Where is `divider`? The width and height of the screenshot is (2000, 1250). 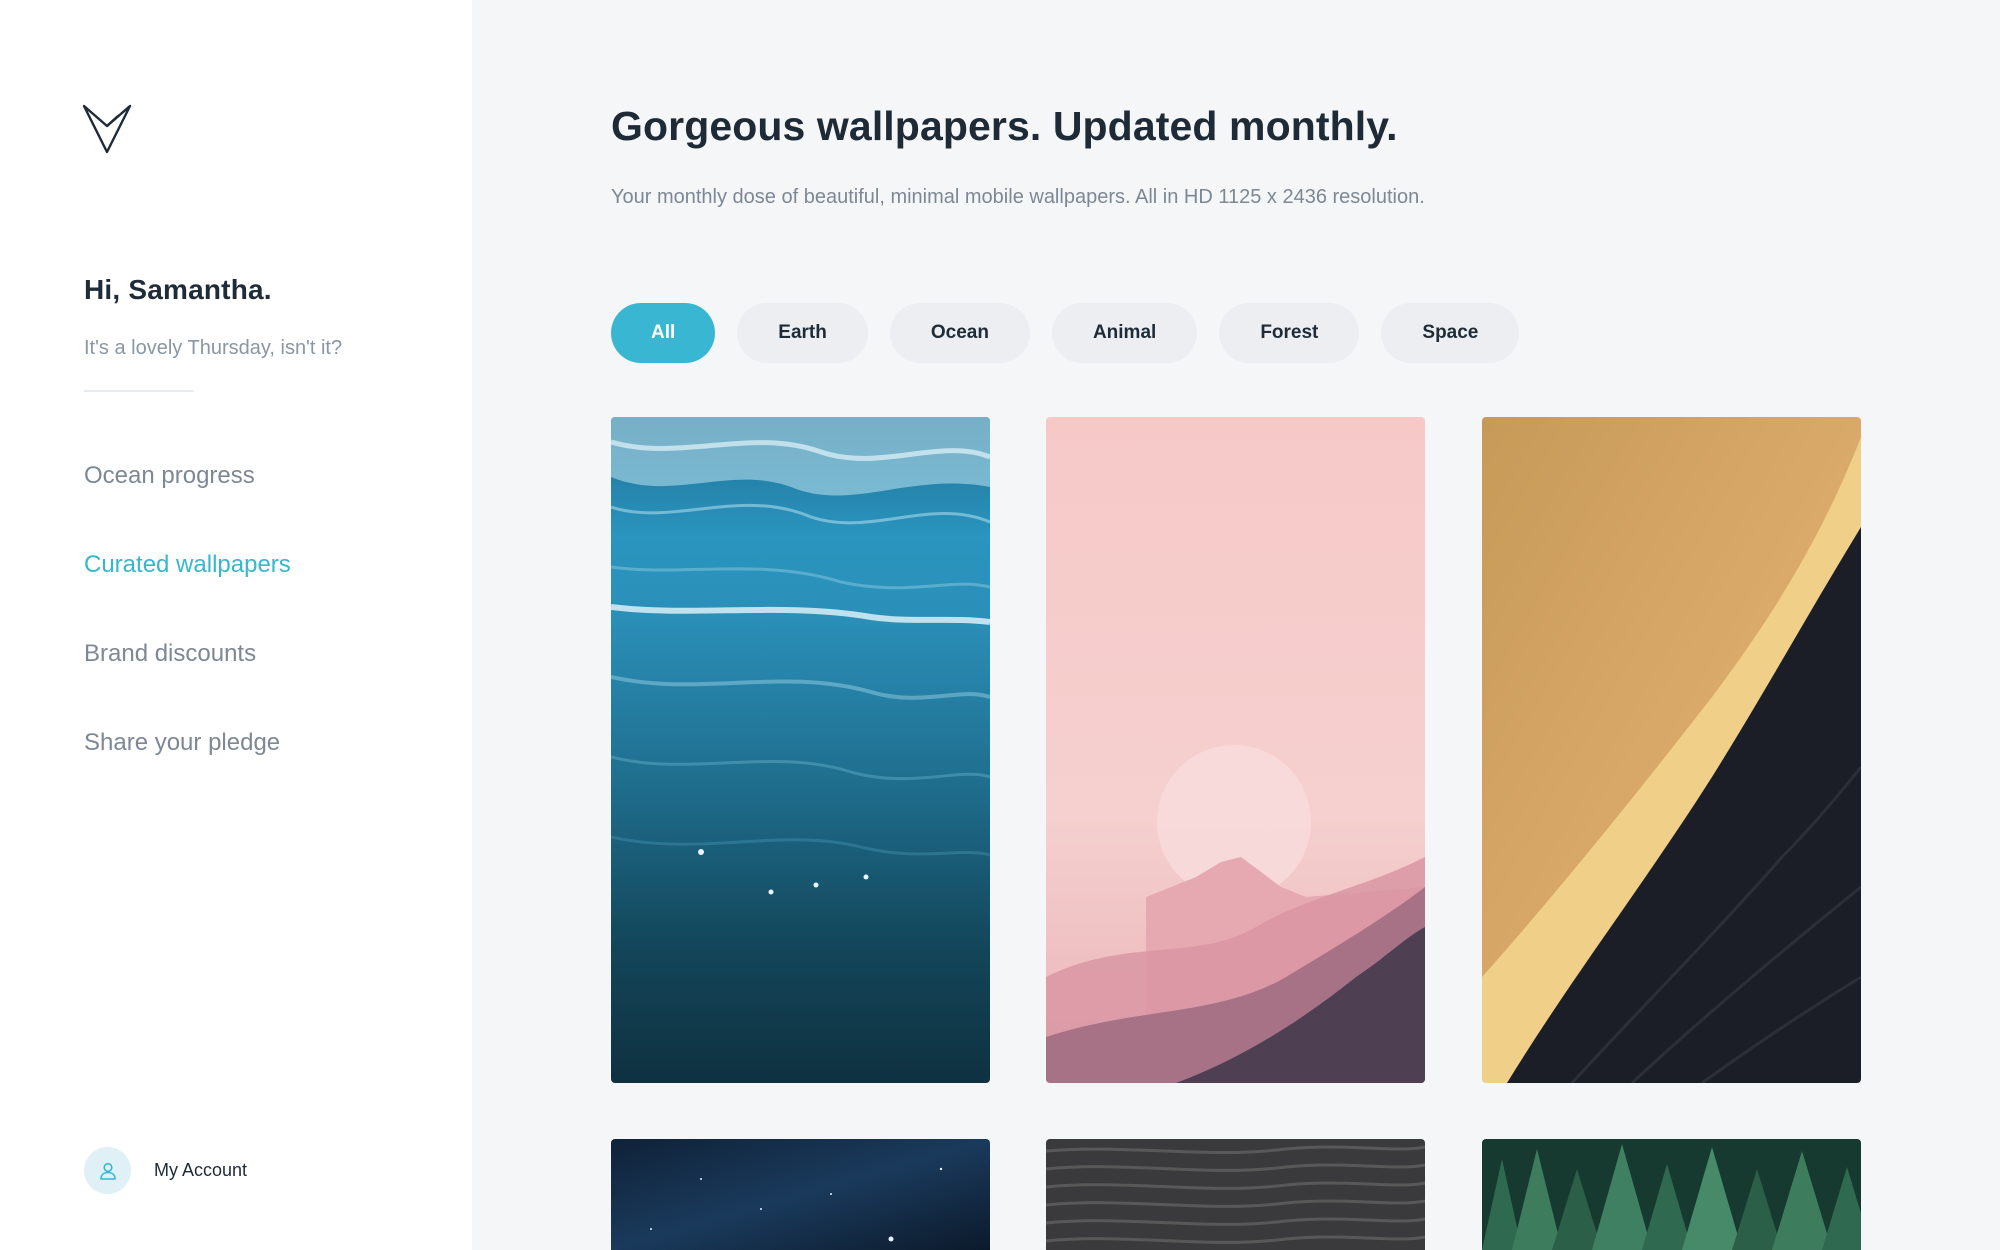 divider is located at coordinates (139, 391).